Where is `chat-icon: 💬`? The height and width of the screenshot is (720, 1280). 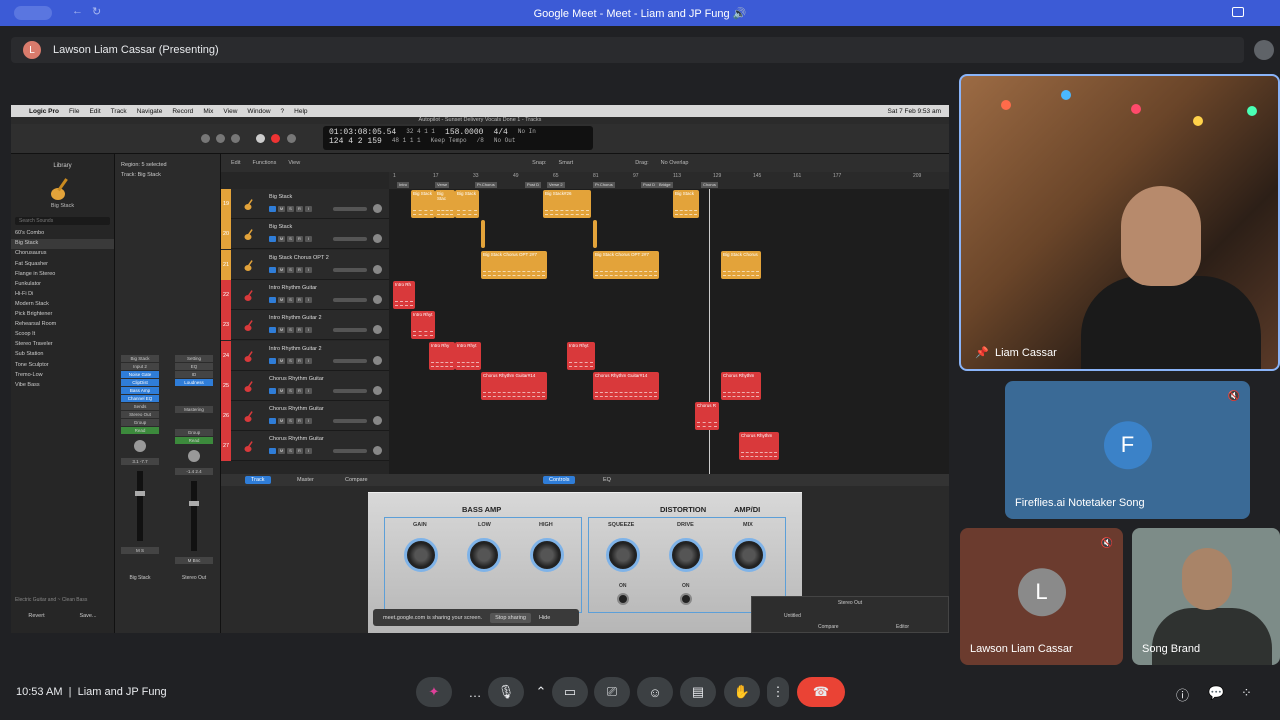
chat-icon: 💬 is located at coordinates (1216, 693).